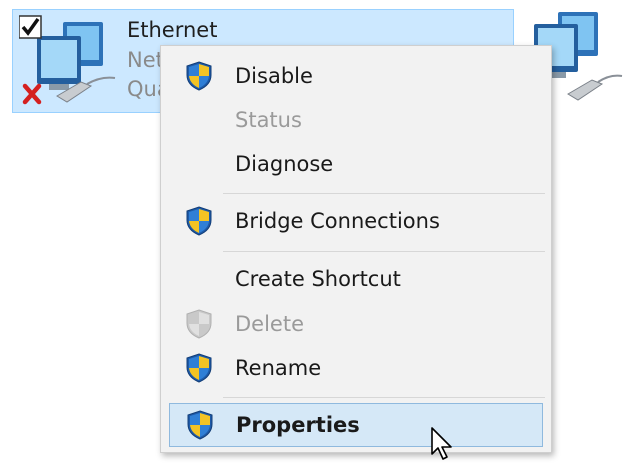 The width and height of the screenshot is (626, 464). What do you see at coordinates (172, 30) in the screenshot?
I see `connection-name: Ethernet` at bounding box center [172, 30].